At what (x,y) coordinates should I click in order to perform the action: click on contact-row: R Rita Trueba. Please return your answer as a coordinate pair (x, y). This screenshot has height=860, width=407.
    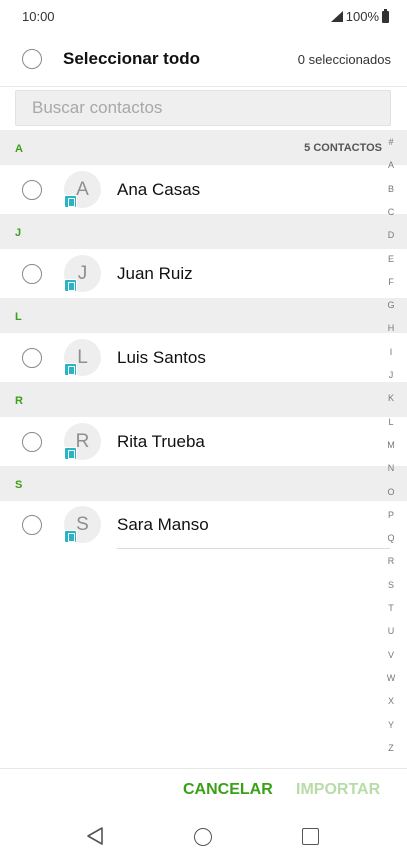
    Looking at the image, I should click on (195, 441).